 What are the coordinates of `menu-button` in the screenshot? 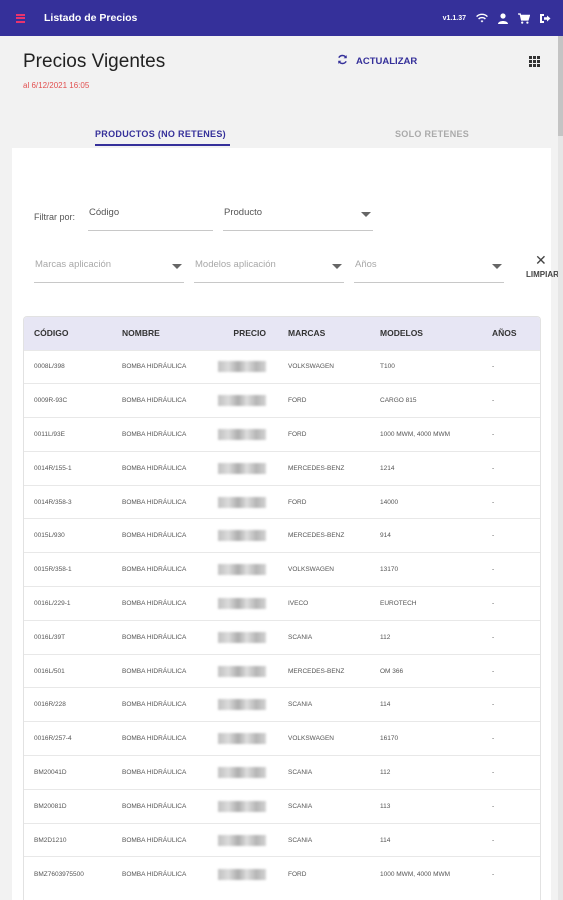 It's located at (20, 18).